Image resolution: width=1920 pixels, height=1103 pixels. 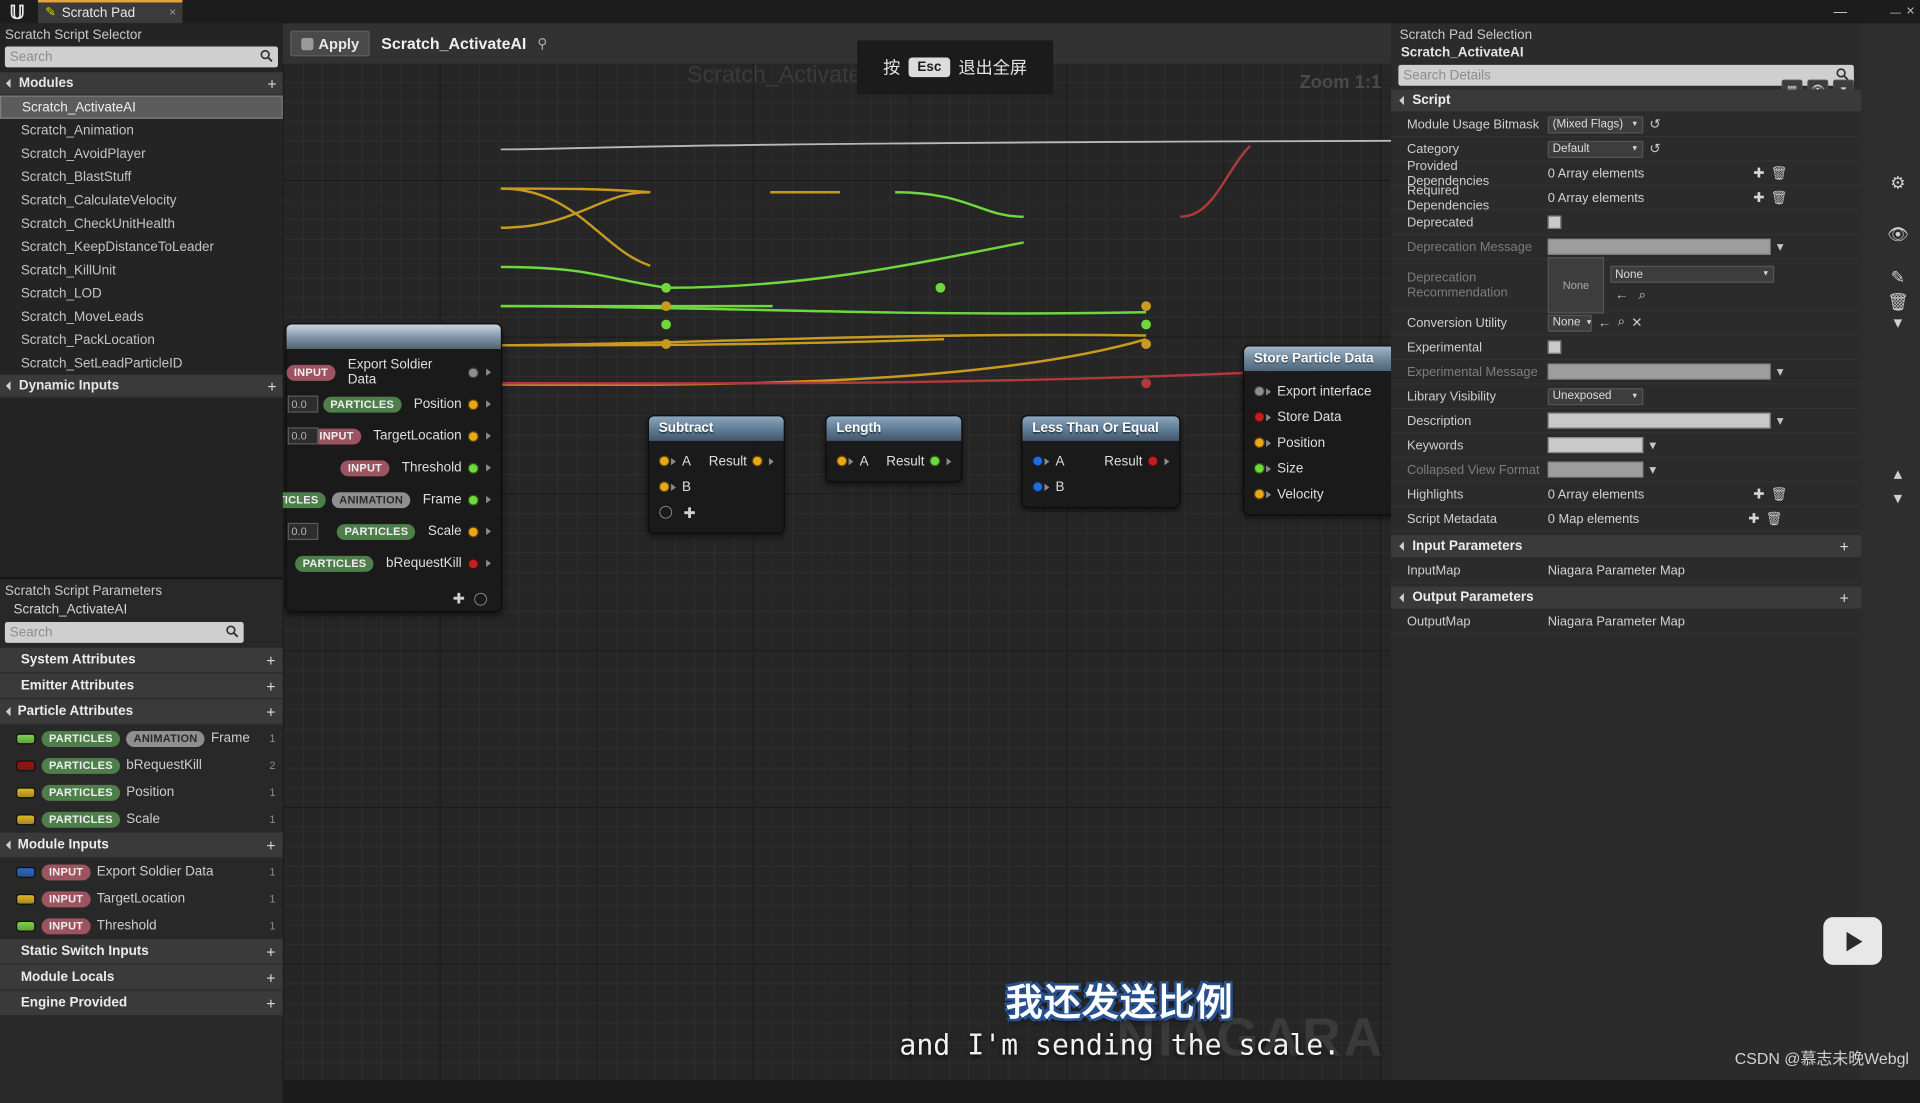 I want to click on checkbox, so click(x=1554, y=347).